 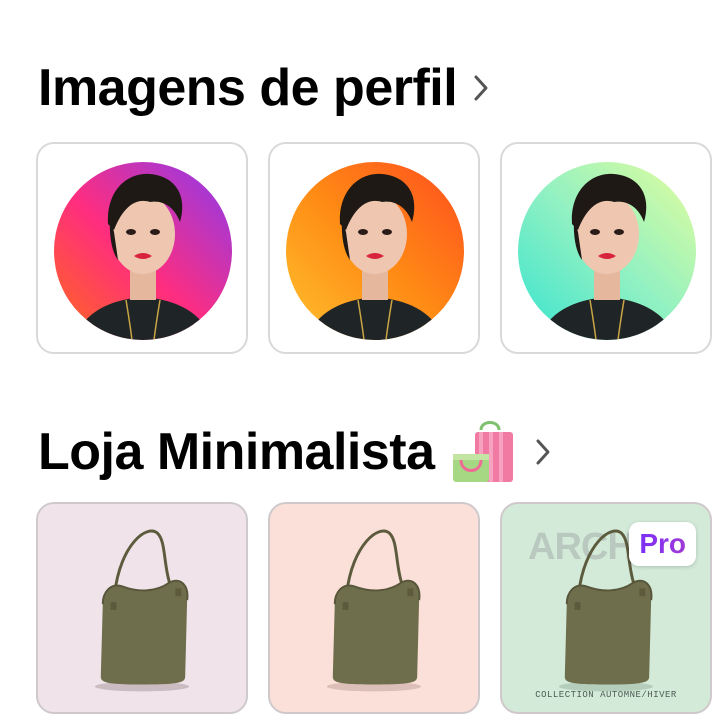 I want to click on section-title-minimal-shop: Loja Minimalista, so click(x=295, y=452).